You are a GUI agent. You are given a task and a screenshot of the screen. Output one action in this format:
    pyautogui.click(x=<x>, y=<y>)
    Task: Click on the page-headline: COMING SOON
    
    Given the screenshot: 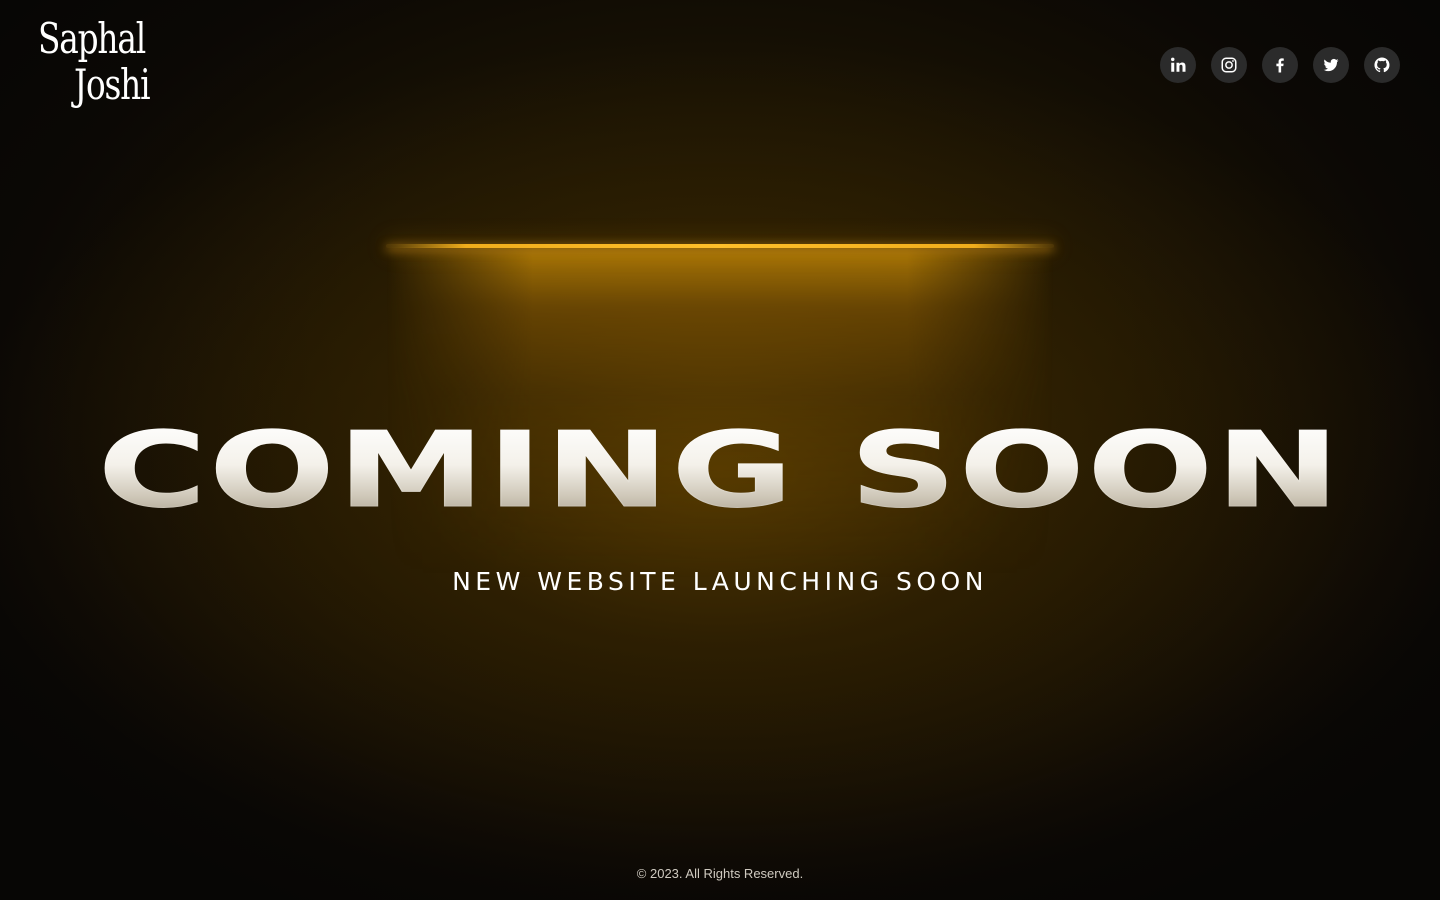 What is the action you would take?
    pyautogui.click(x=720, y=470)
    